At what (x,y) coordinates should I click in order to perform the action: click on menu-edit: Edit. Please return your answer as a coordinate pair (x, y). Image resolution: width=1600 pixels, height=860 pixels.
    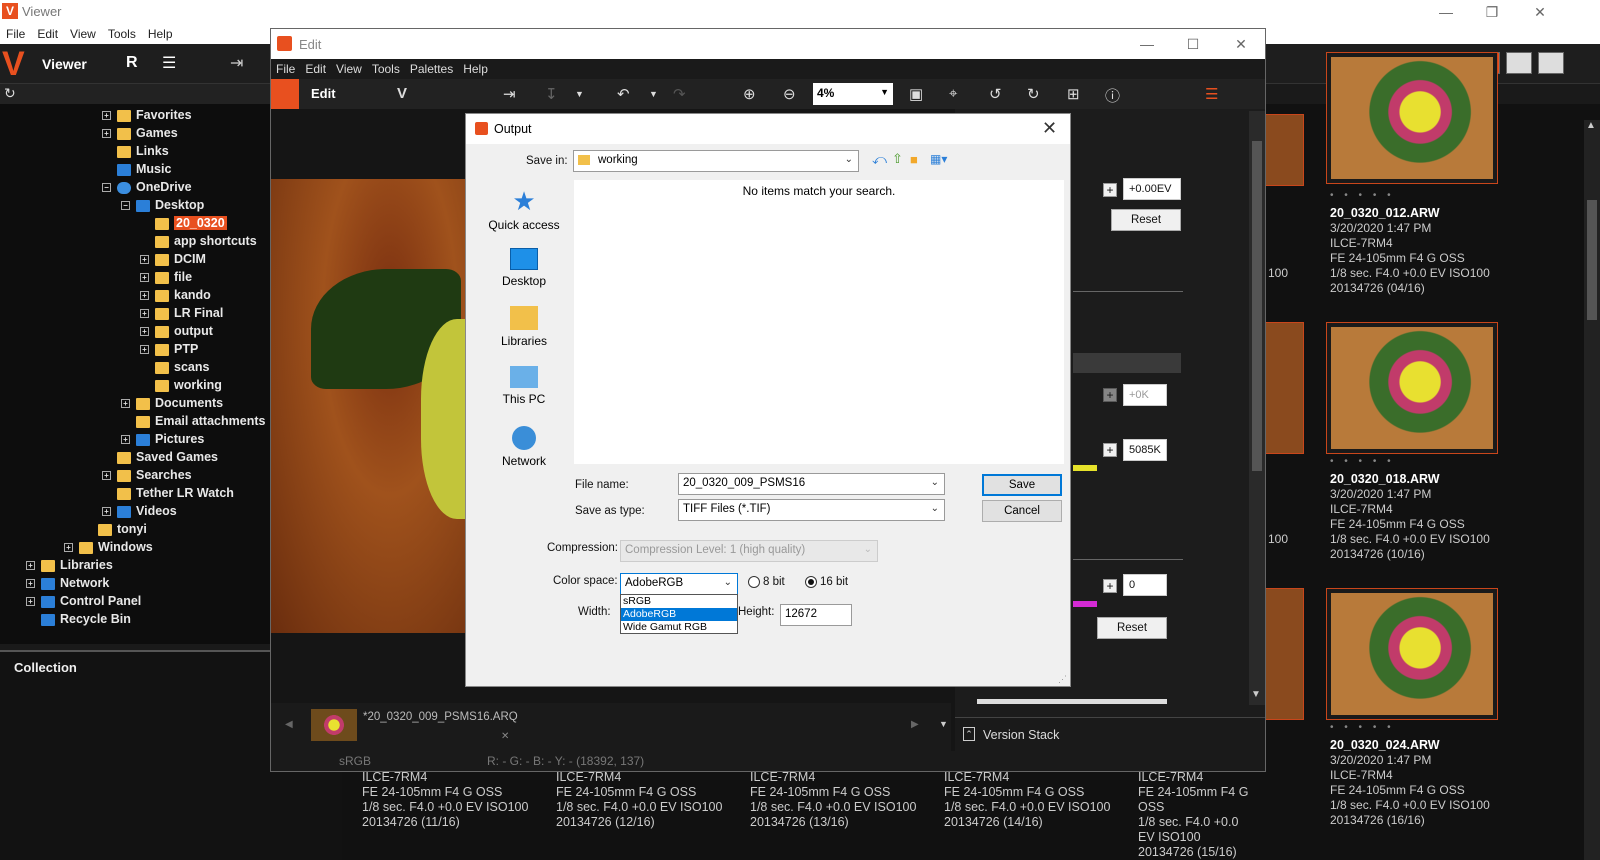
    Looking at the image, I should click on (47, 32).